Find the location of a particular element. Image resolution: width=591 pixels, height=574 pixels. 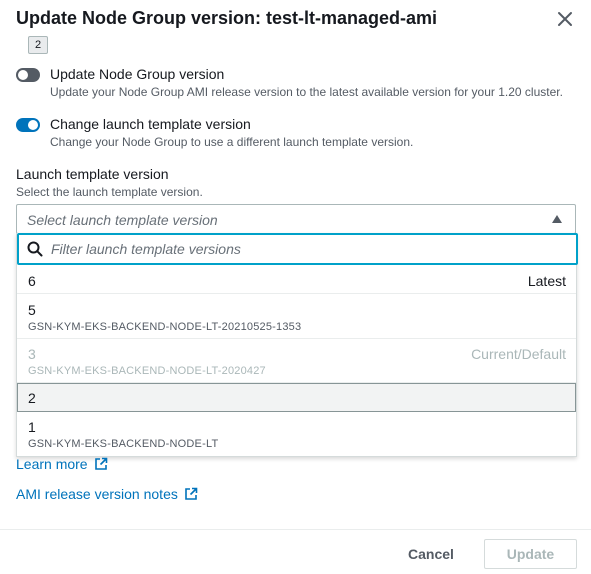

ami-release-notes-link: AMI release version notes is located at coordinates (107, 494).